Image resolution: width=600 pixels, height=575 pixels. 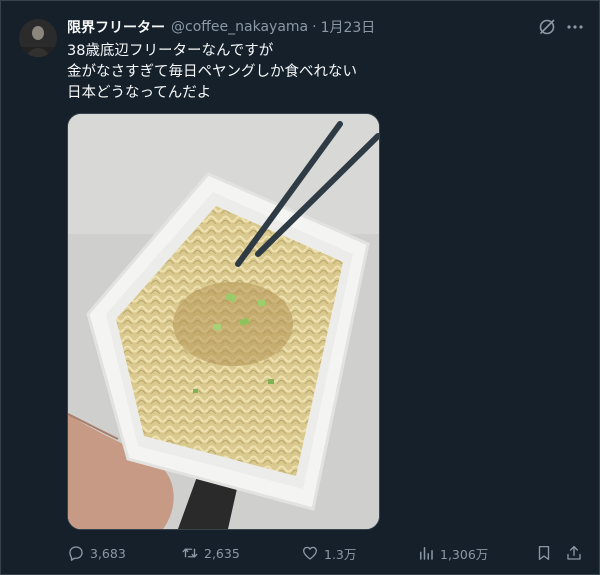 What do you see at coordinates (190, 553) in the screenshot?
I see `retweet-icon` at bounding box center [190, 553].